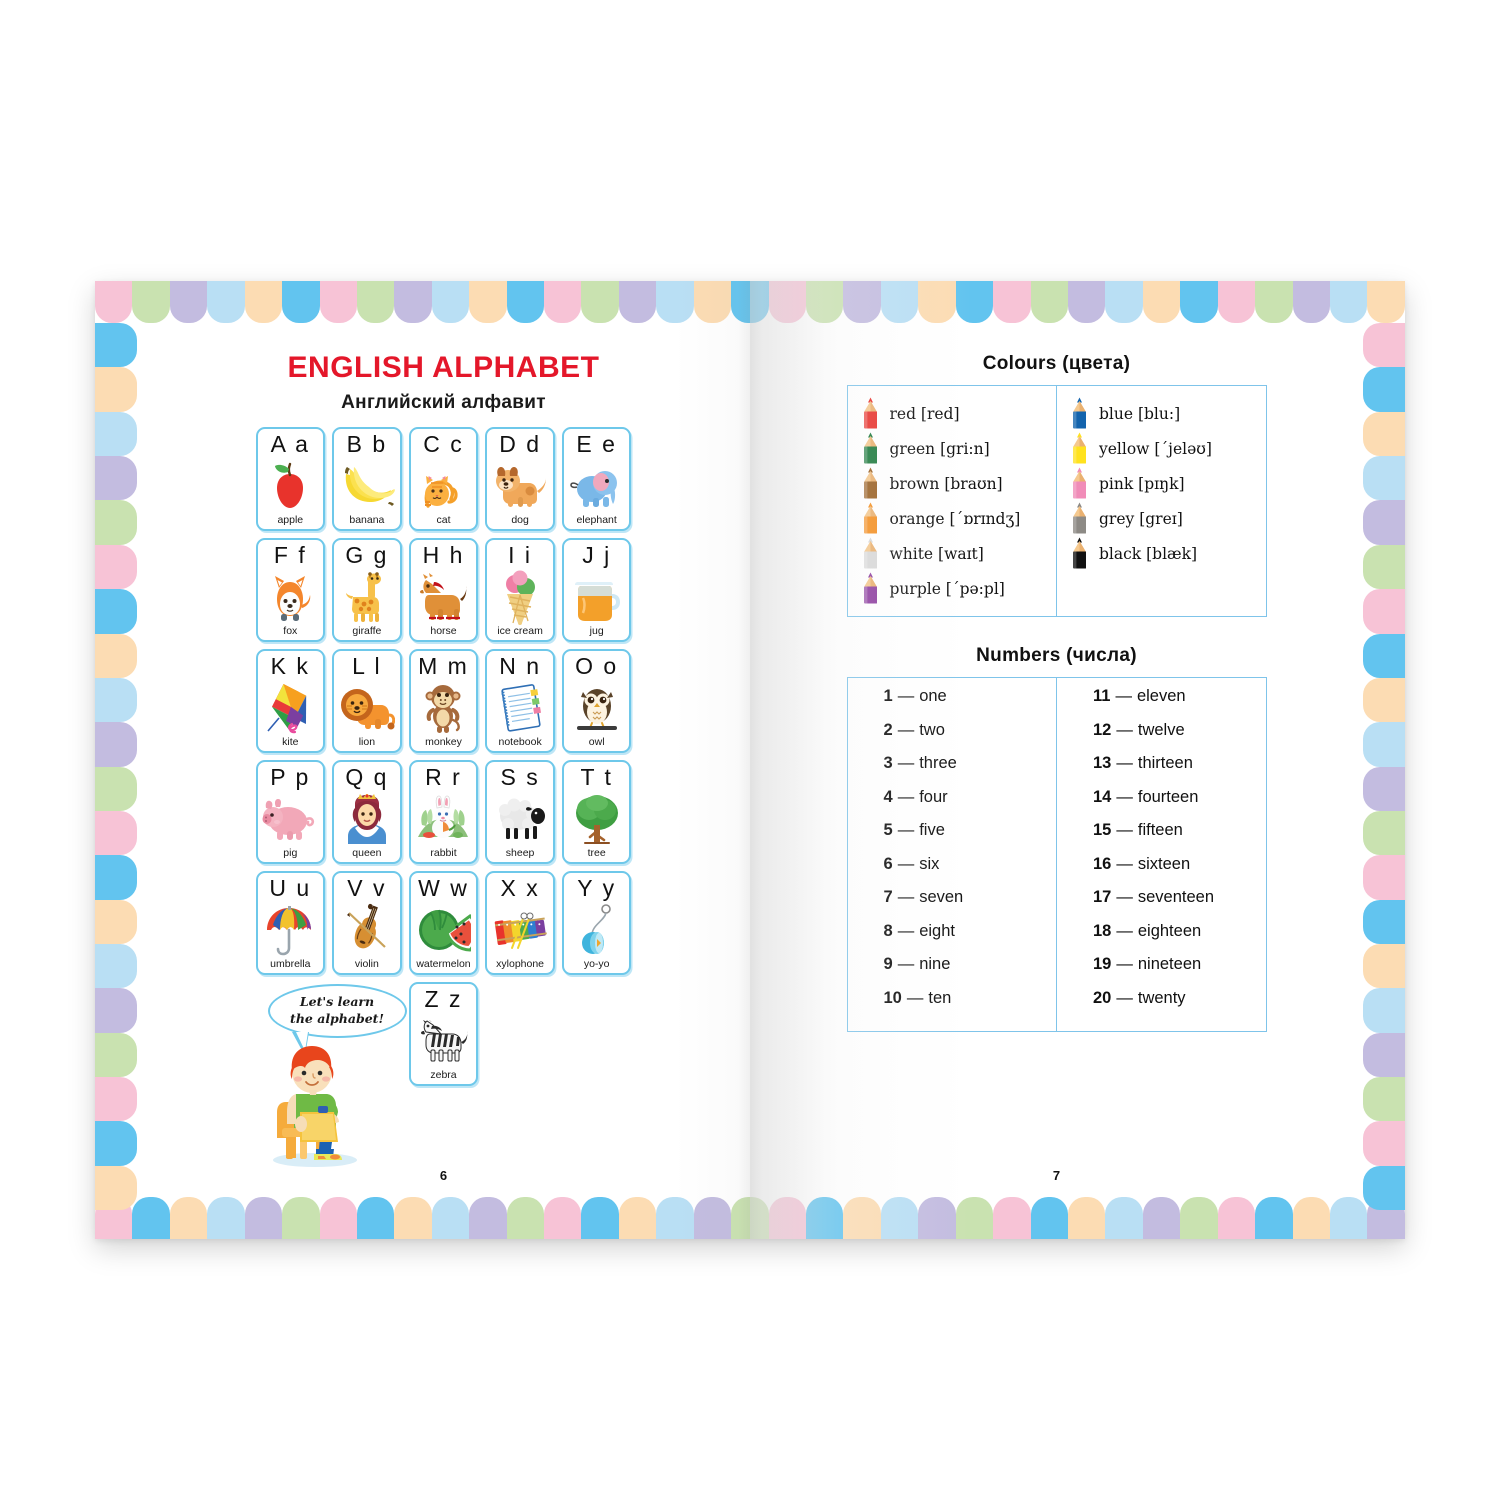 The image size is (1500, 1500). I want to click on alphabet-card: H h horse, so click(443, 590).